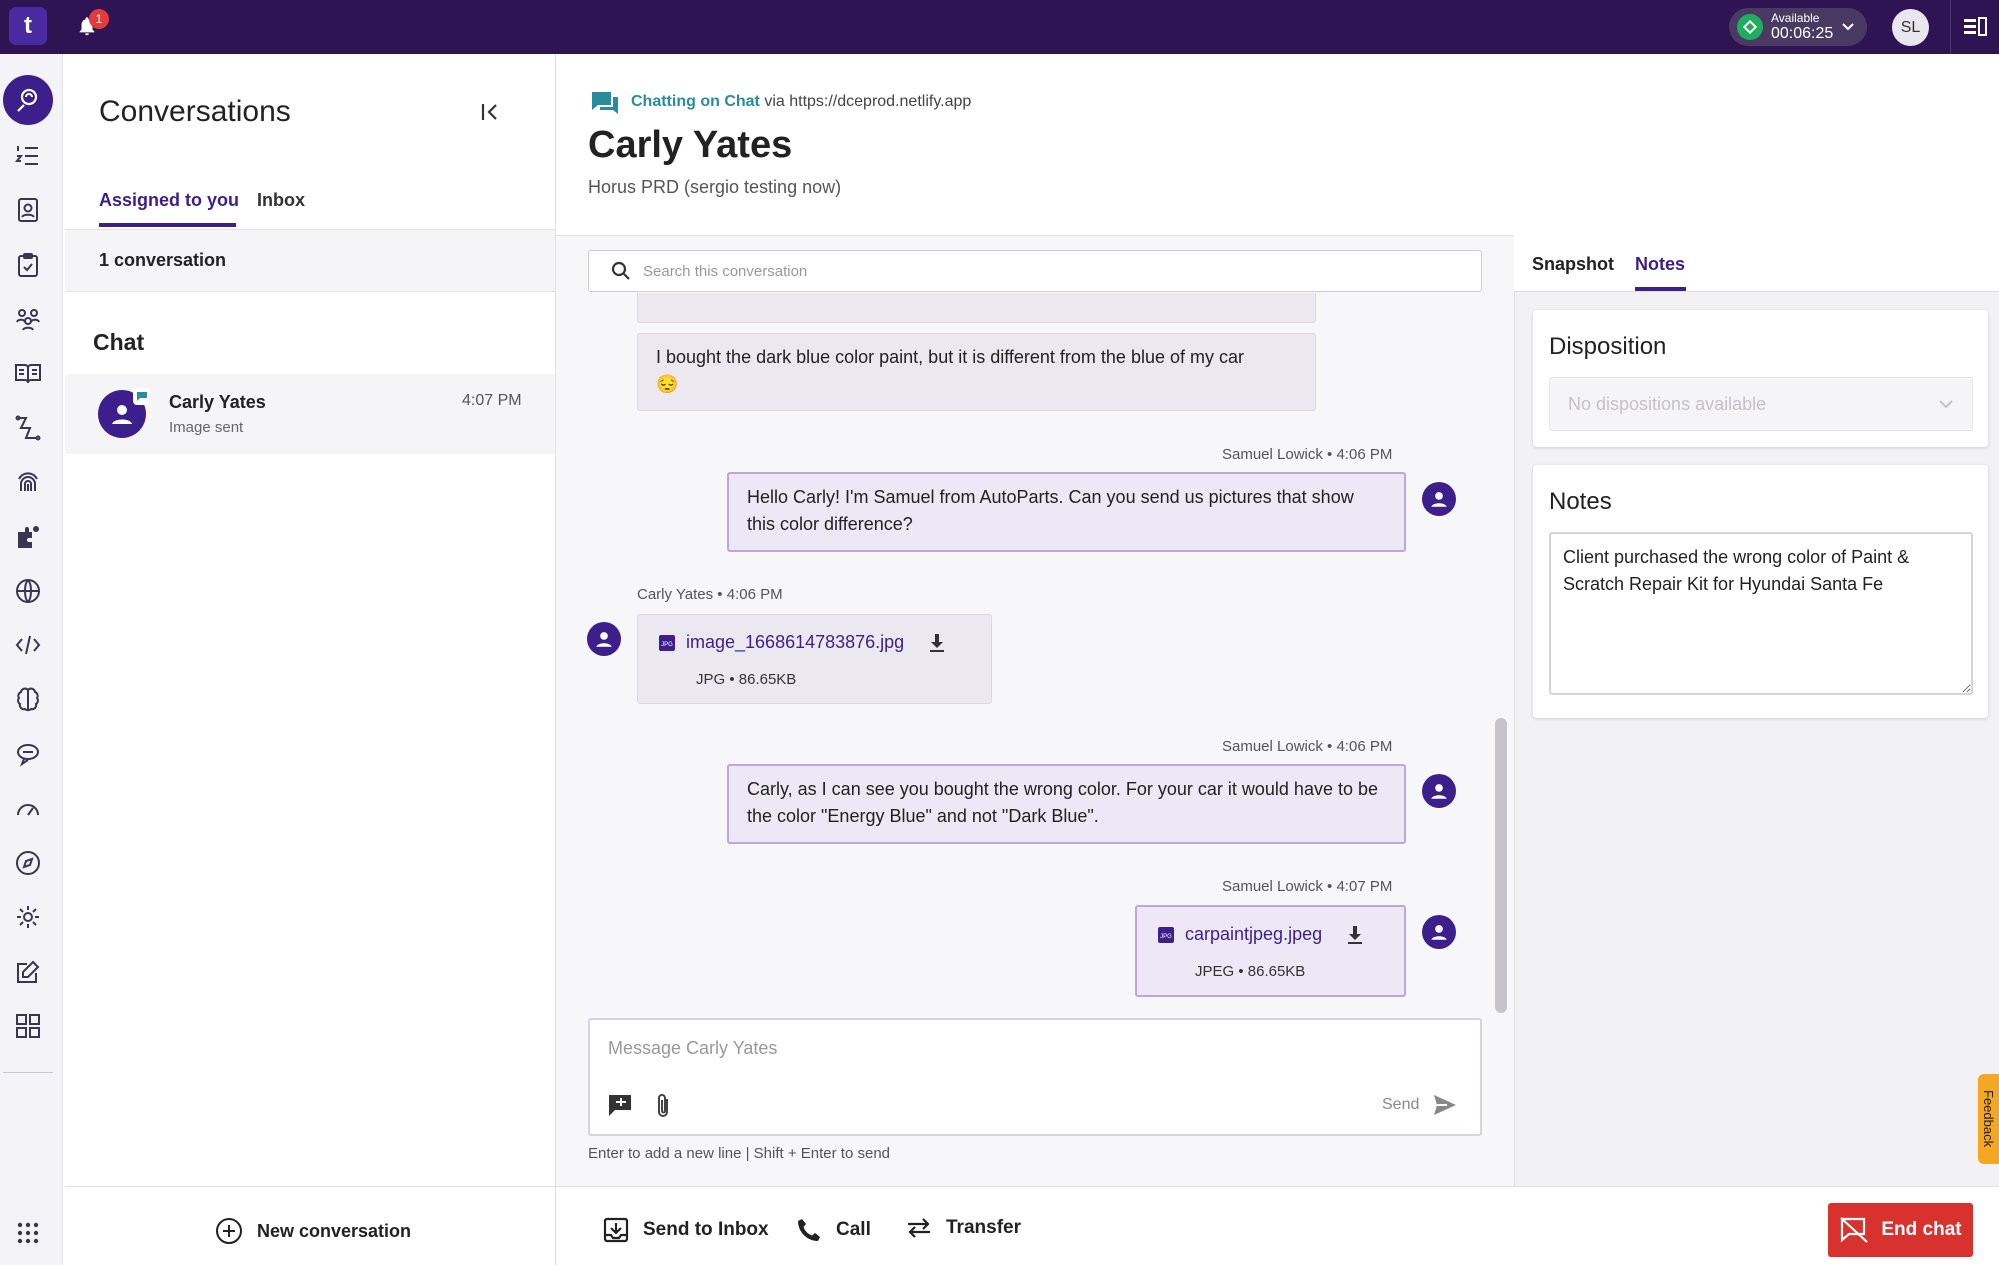 The image size is (1999, 1265). What do you see at coordinates (983, 1227) in the screenshot?
I see `transfer-label: Transfer` at bounding box center [983, 1227].